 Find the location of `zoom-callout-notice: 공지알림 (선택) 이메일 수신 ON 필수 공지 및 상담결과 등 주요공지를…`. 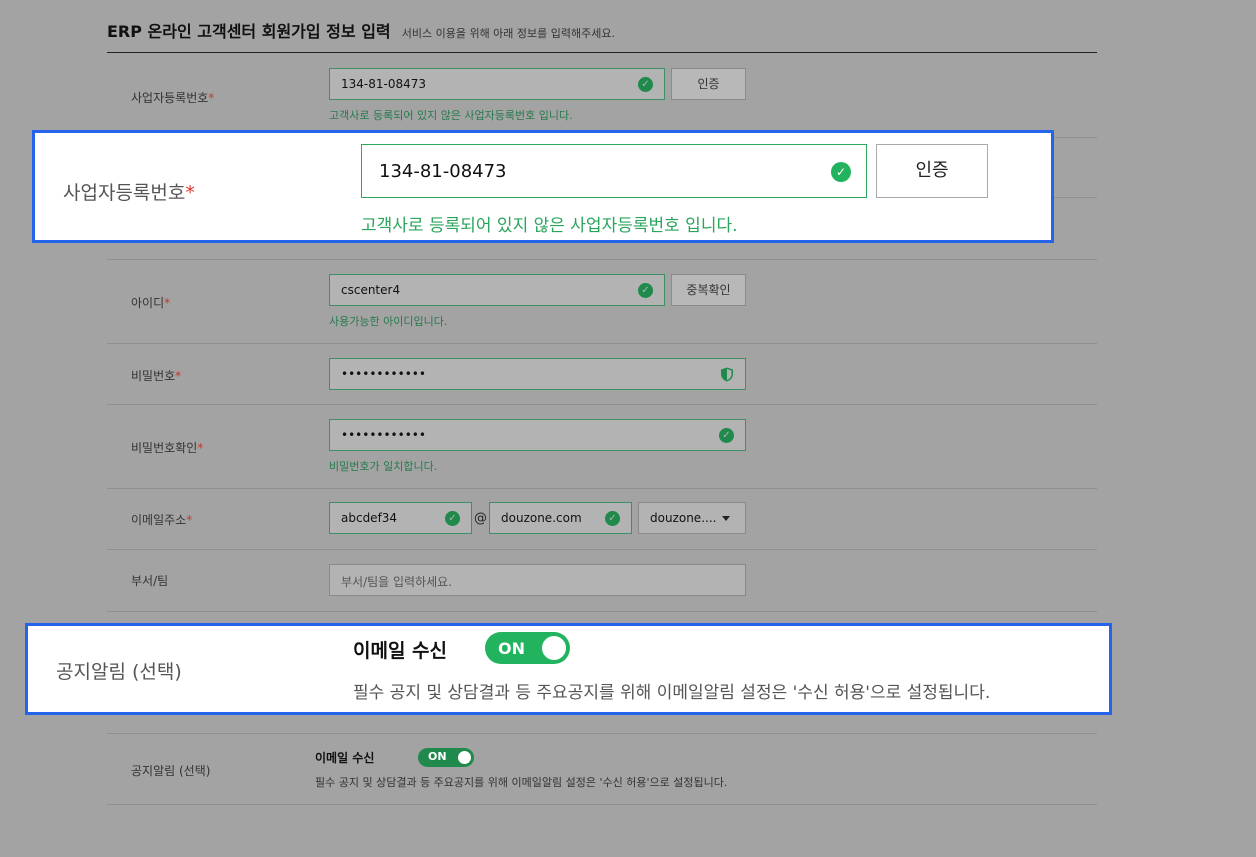

zoom-callout-notice: 공지알림 (선택) 이메일 수신 ON 필수 공지 및 상담결과 등 주요공지를… is located at coordinates (568, 669).